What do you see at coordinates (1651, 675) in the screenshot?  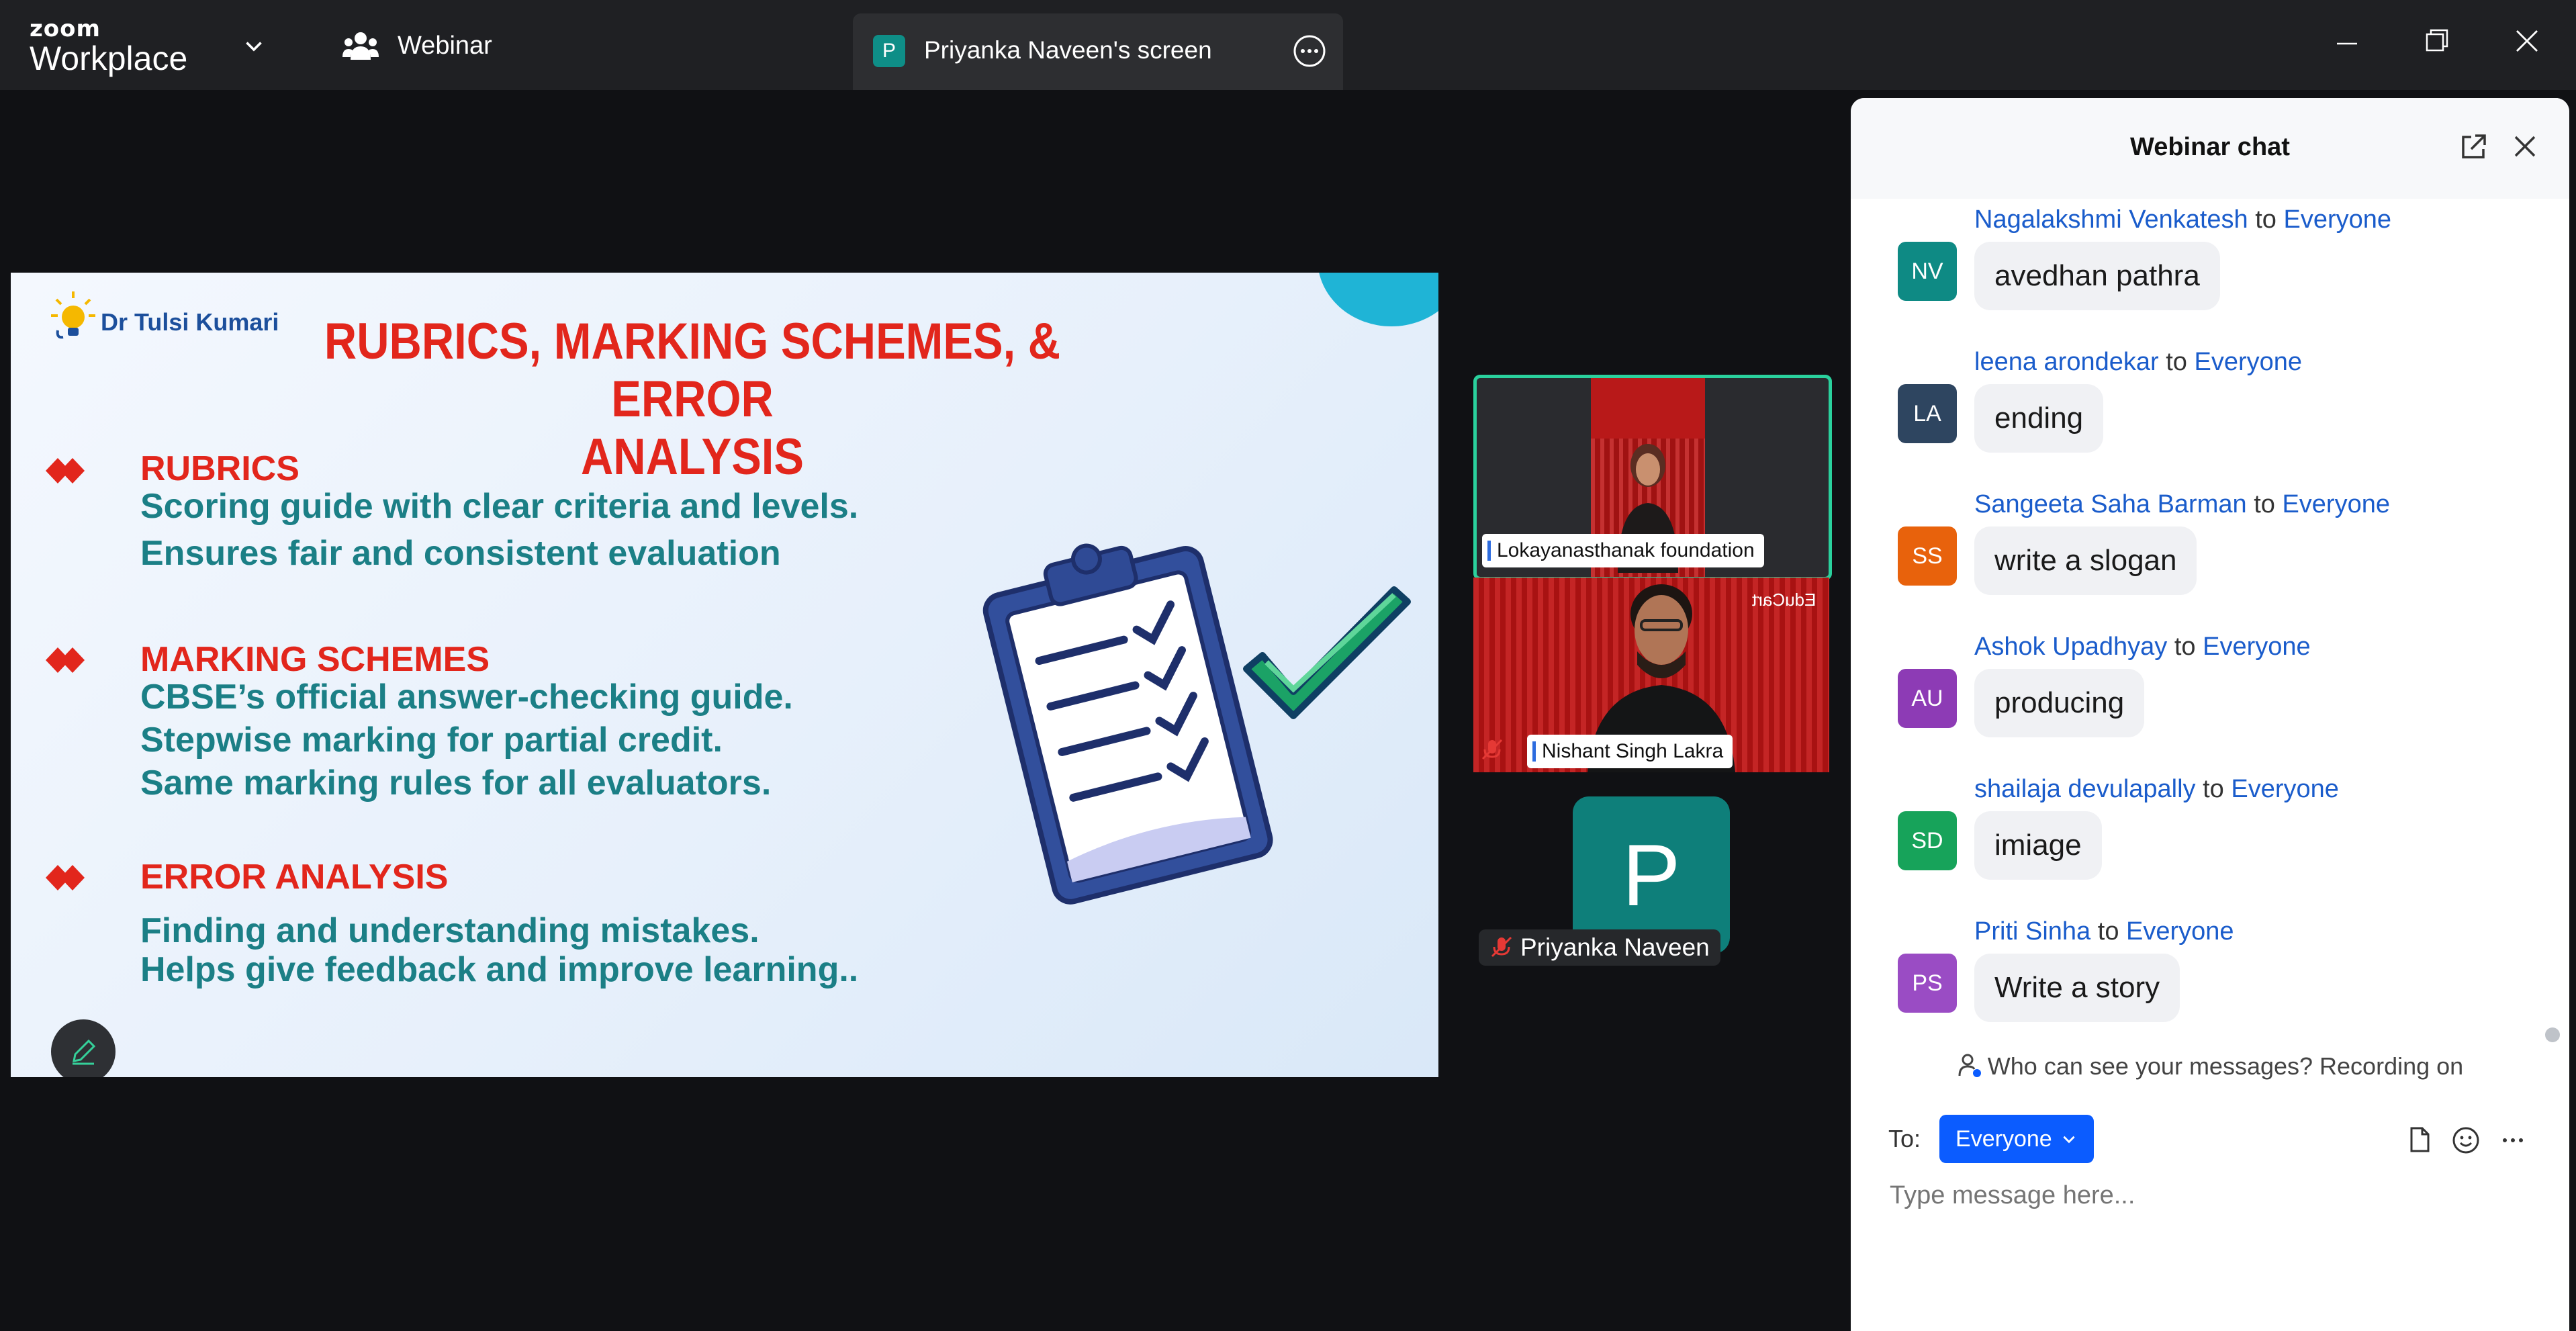 I see `video-tile-nishant: EduCart Nishant Singh Lakra` at bounding box center [1651, 675].